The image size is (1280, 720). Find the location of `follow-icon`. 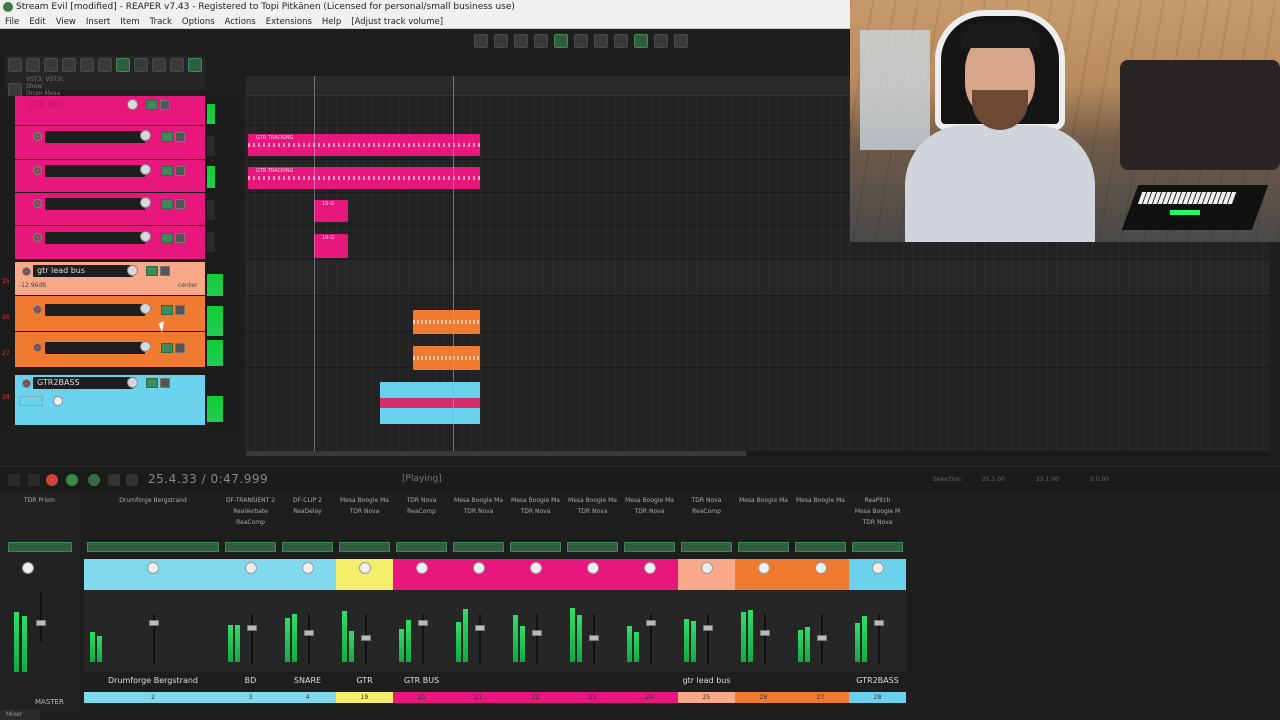

follow-icon is located at coordinates (641, 41).